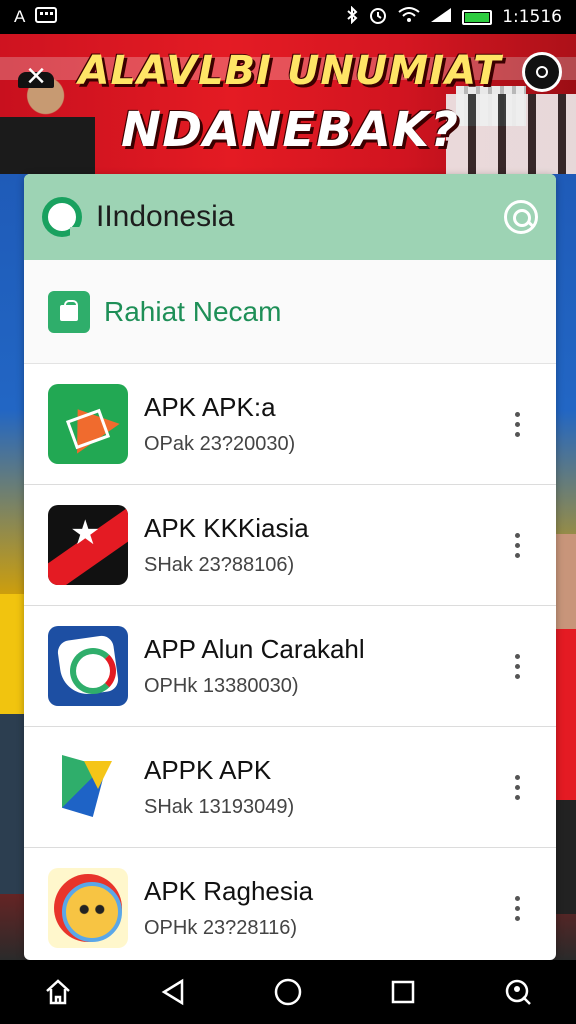 Image resolution: width=576 pixels, height=1024 pixels. I want to click on assistant-icon, so click(518, 992).